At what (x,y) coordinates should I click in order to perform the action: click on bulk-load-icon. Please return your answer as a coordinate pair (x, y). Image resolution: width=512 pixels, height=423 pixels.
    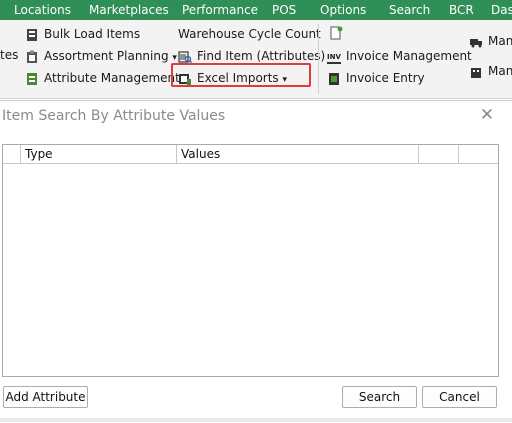
    Looking at the image, I should click on (32, 34).